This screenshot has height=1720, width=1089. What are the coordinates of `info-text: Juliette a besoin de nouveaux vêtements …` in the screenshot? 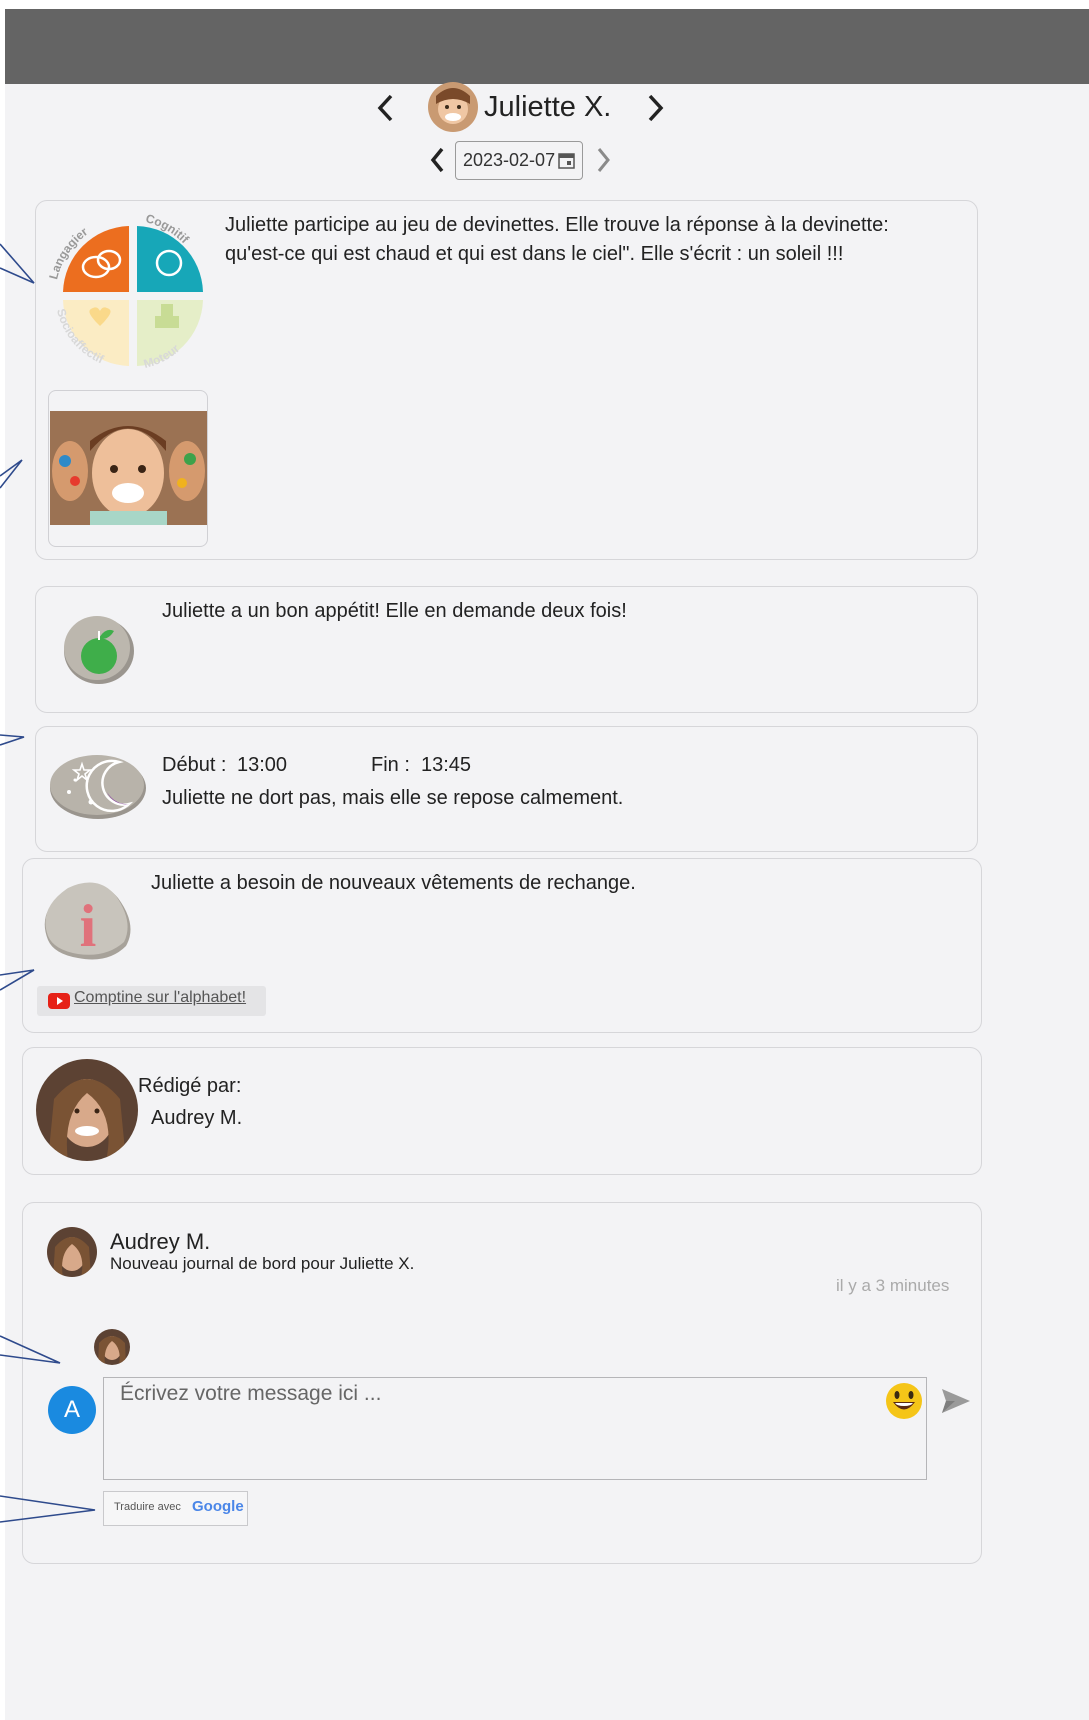 It's located at (393, 883).